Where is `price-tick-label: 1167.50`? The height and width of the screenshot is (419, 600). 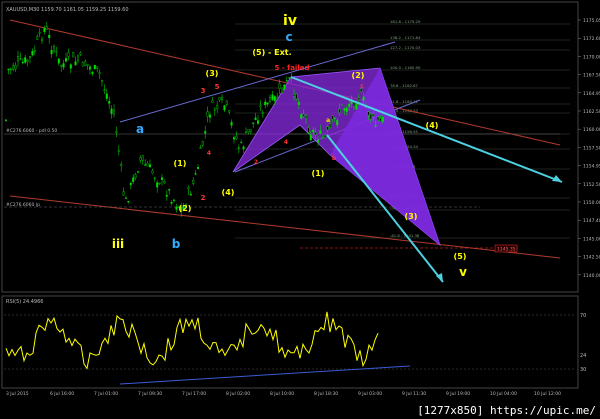
price-tick-label: 1167.50 is located at coordinates (591, 76).